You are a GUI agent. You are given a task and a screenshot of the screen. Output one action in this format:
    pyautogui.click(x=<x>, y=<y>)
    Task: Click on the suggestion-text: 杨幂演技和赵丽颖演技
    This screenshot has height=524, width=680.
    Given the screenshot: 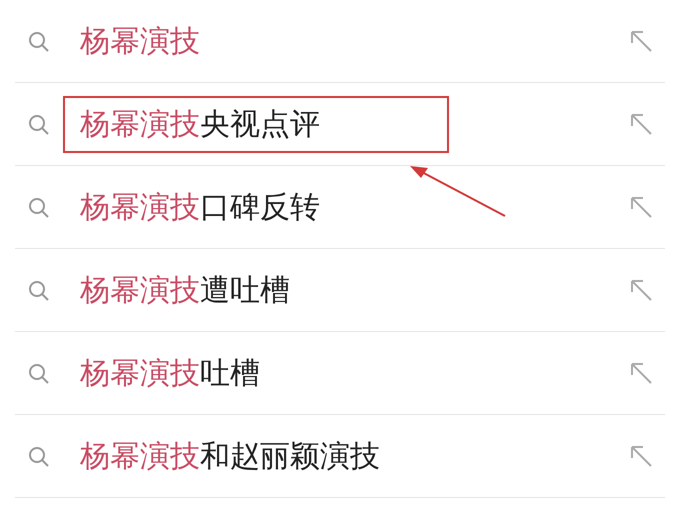 What is the action you would take?
    pyautogui.click(x=228, y=456)
    